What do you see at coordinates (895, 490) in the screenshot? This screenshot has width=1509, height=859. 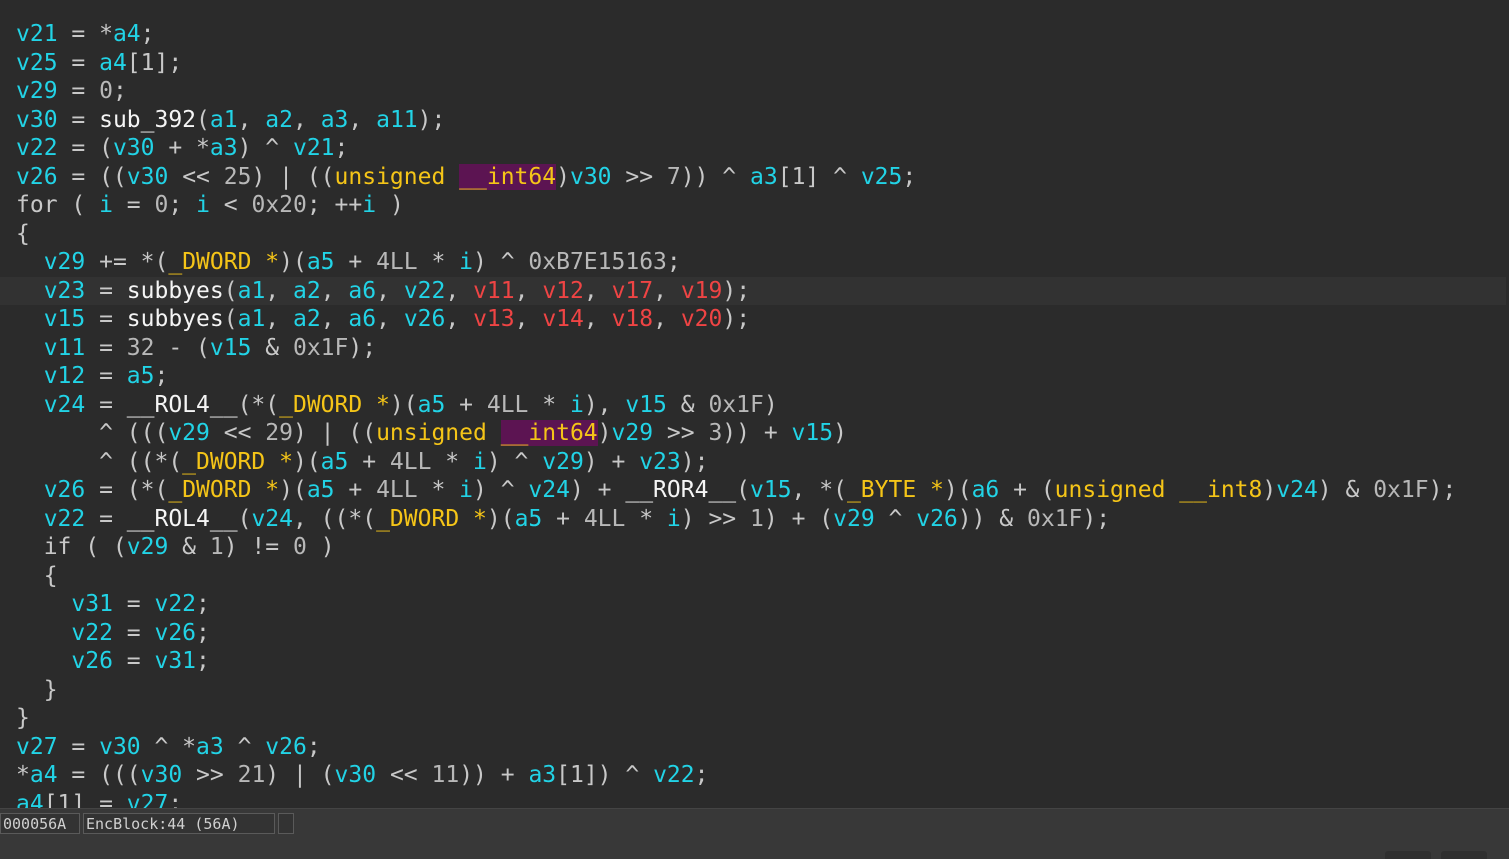 I see `code-type-keyword: _BYTE *` at bounding box center [895, 490].